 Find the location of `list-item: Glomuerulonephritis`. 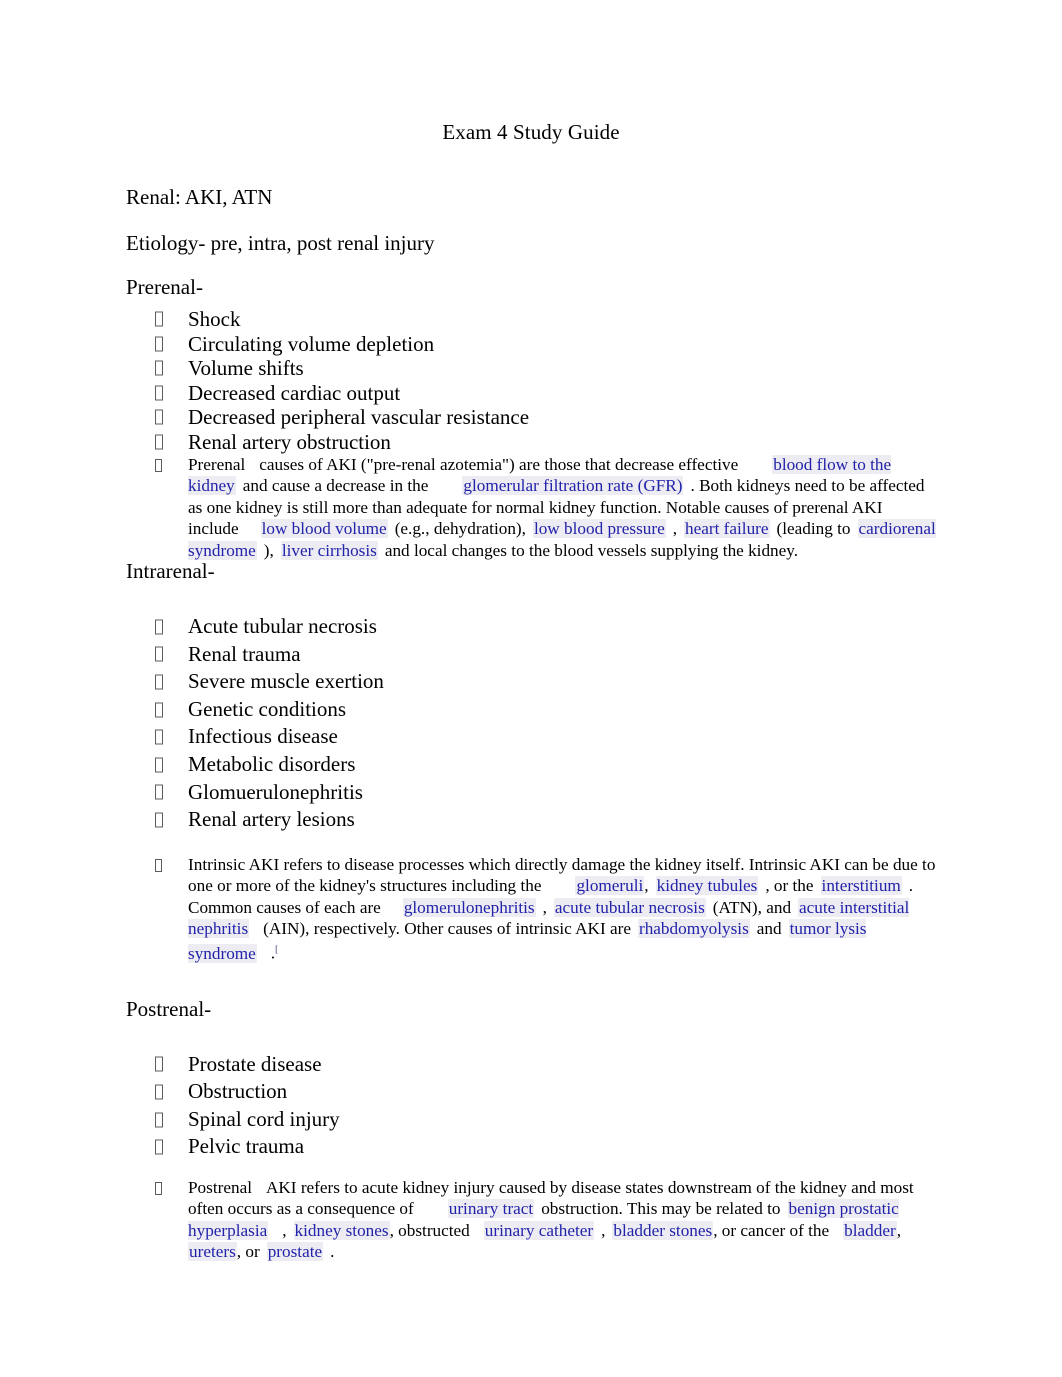

list-item: Glomuerulonephritis is located at coordinates (531, 793).